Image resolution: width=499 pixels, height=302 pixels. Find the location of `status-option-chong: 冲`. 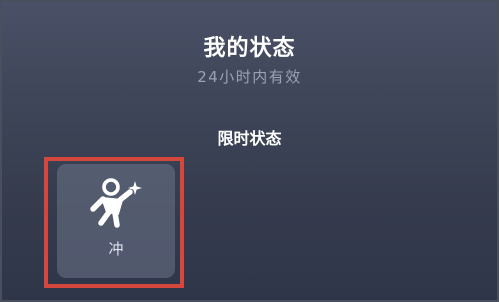

status-option-chong: 冲 is located at coordinates (116, 221).